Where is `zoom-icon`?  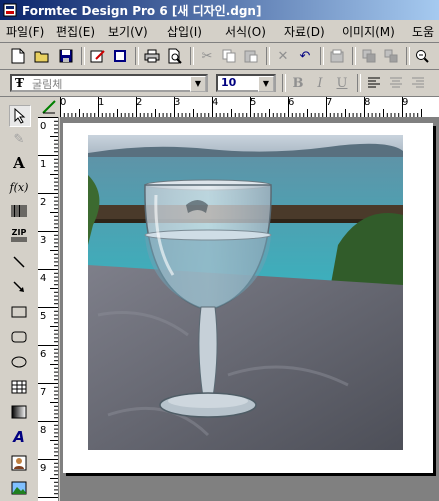 zoom-icon is located at coordinates (422, 56).